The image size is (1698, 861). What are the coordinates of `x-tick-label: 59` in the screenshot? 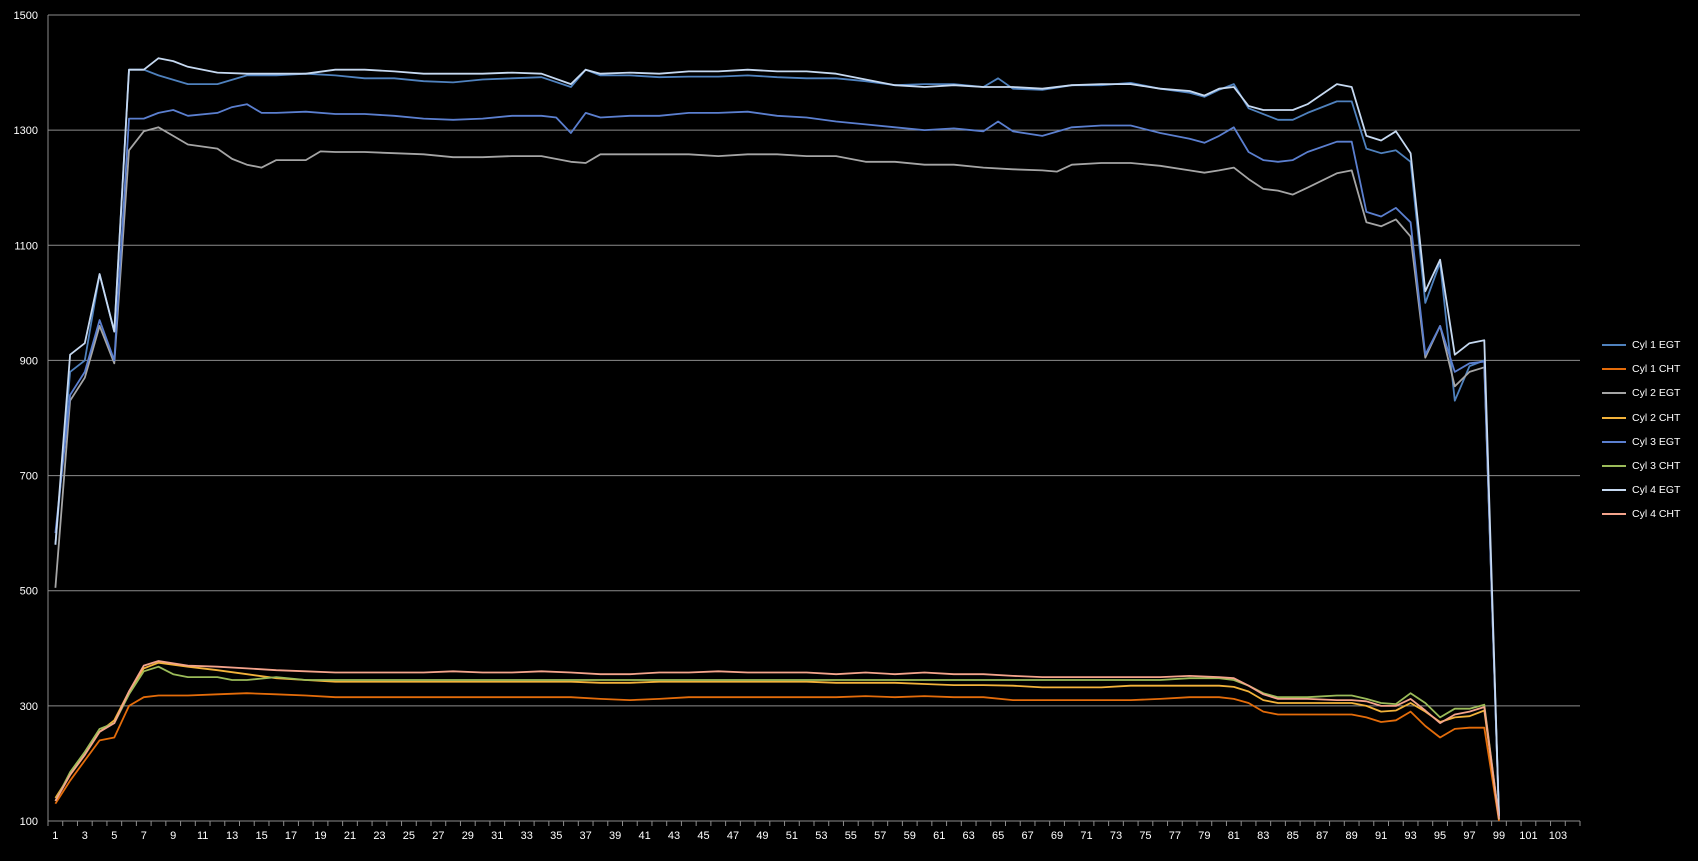 It's located at (910, 836).